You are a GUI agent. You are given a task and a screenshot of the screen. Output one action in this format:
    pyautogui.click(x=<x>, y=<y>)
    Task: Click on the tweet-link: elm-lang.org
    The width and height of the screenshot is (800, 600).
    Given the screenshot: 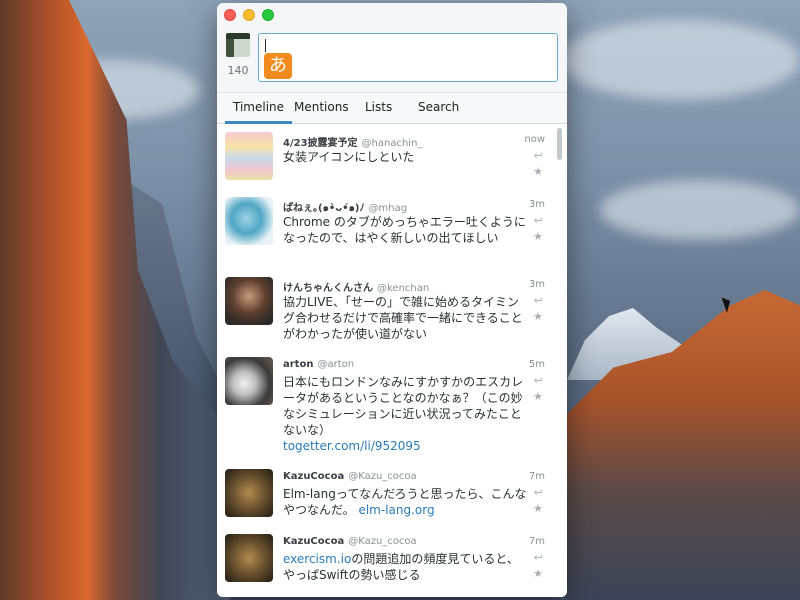 What is the action you would take?
    pyautogui.click(x=396, y=510)
    